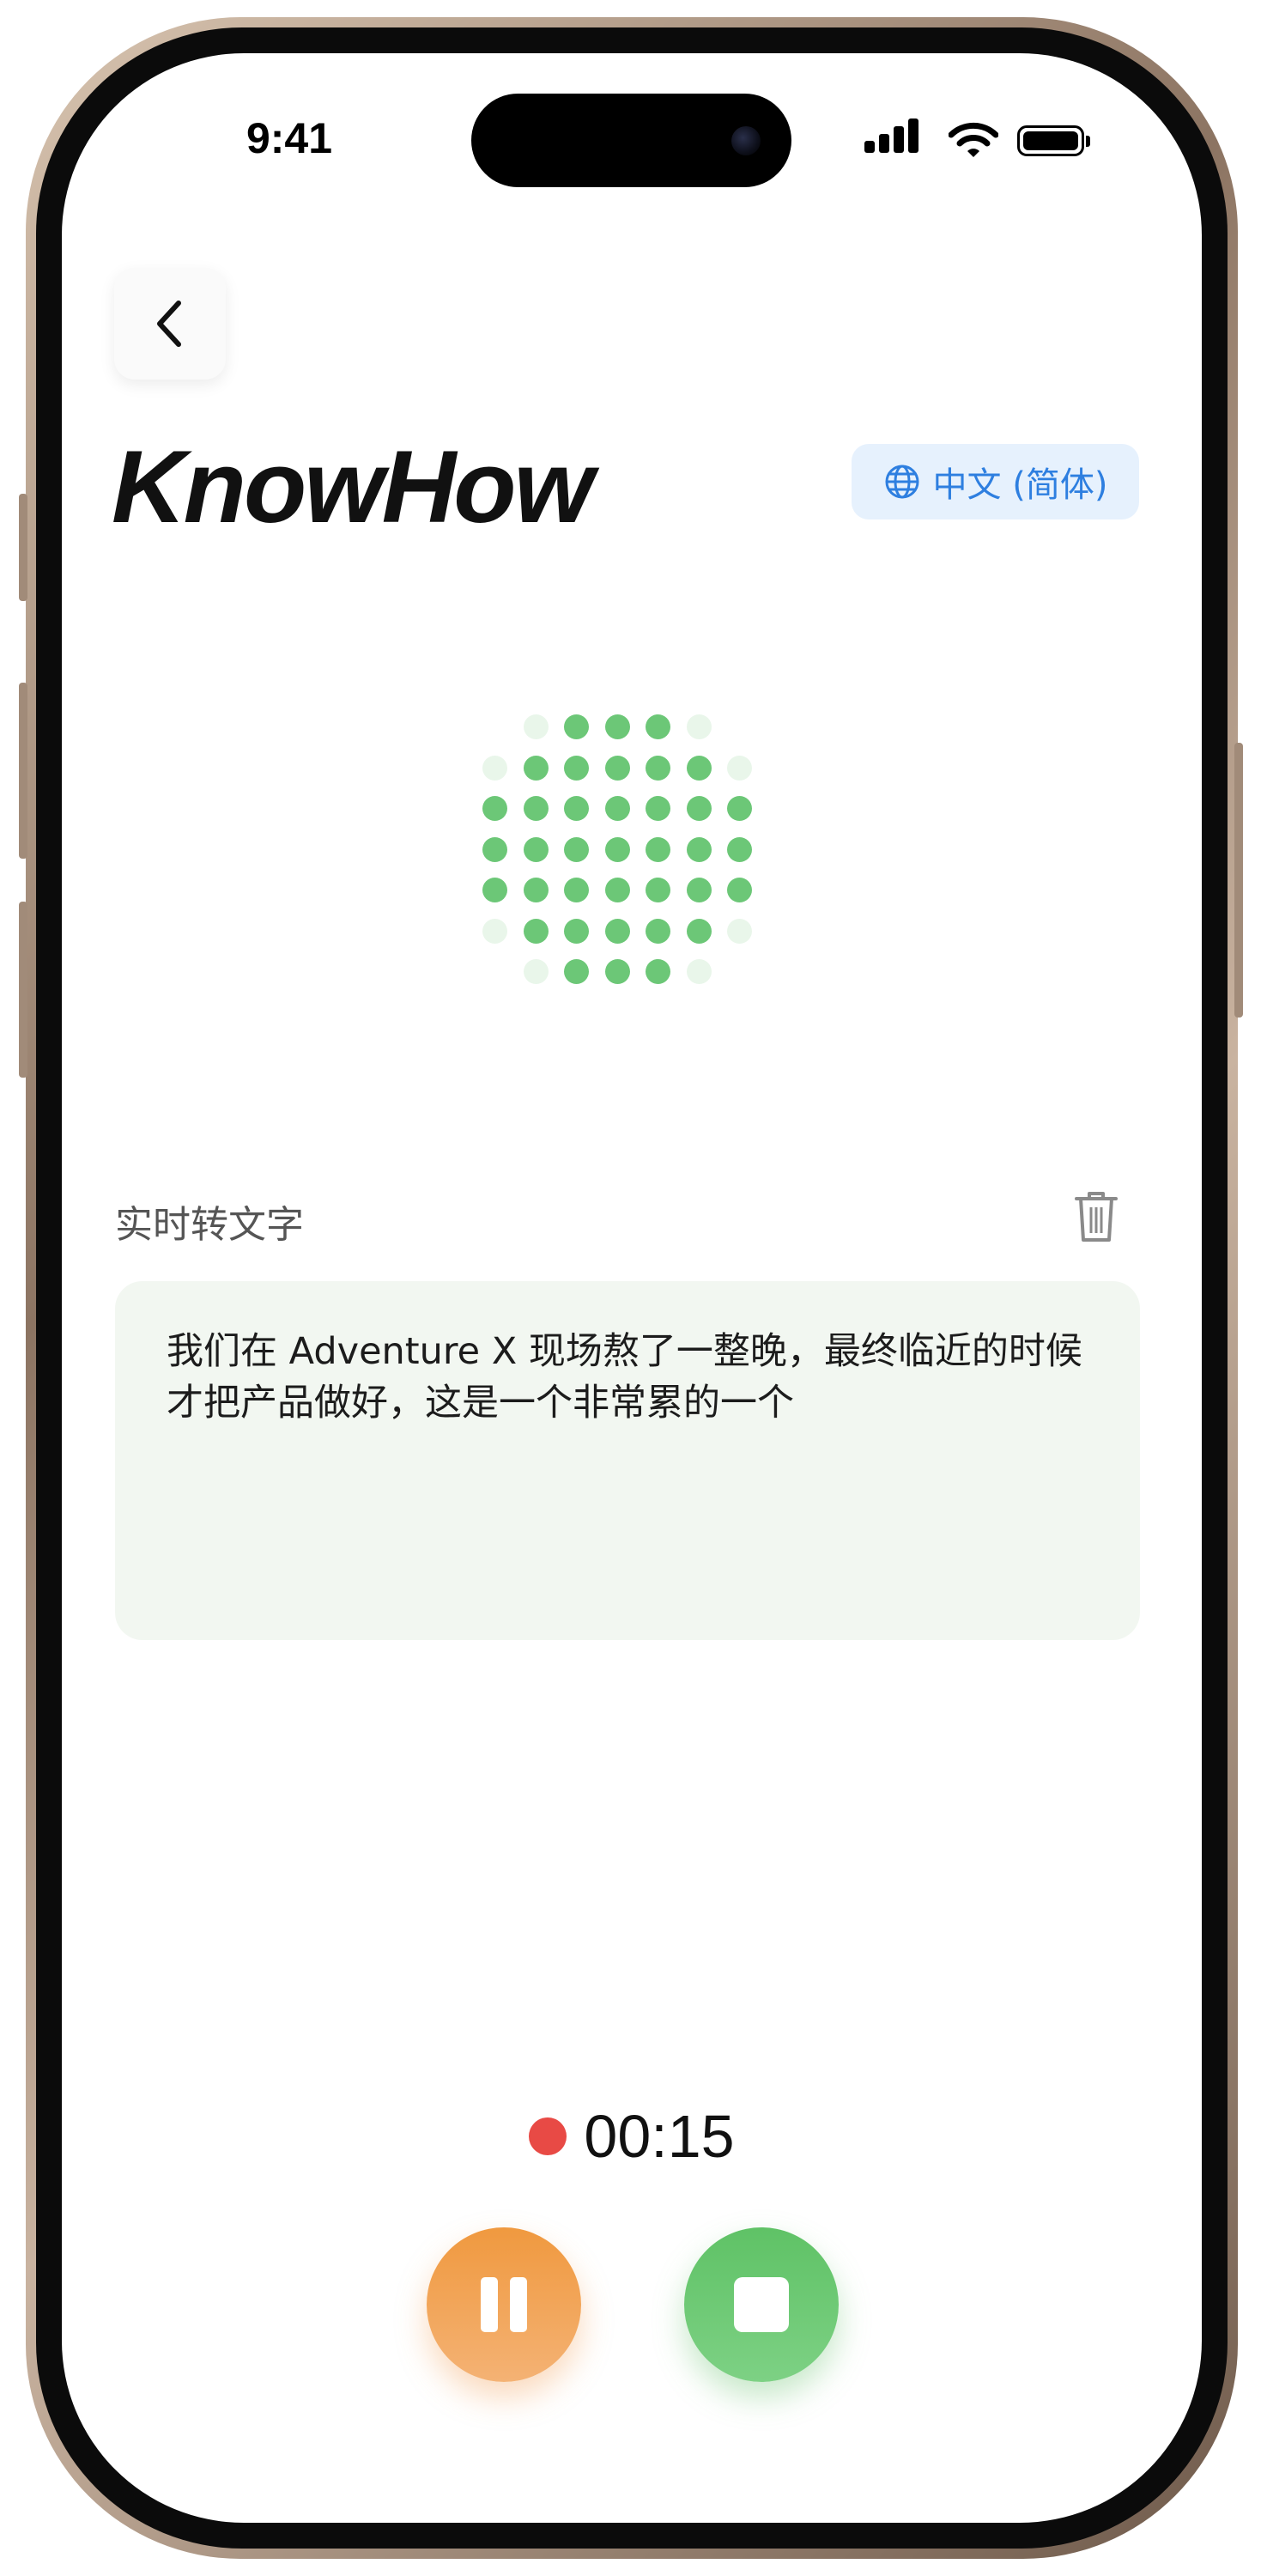 The image size is (1261, 2576). I want to click on wifi-icon, so click(973, 139).